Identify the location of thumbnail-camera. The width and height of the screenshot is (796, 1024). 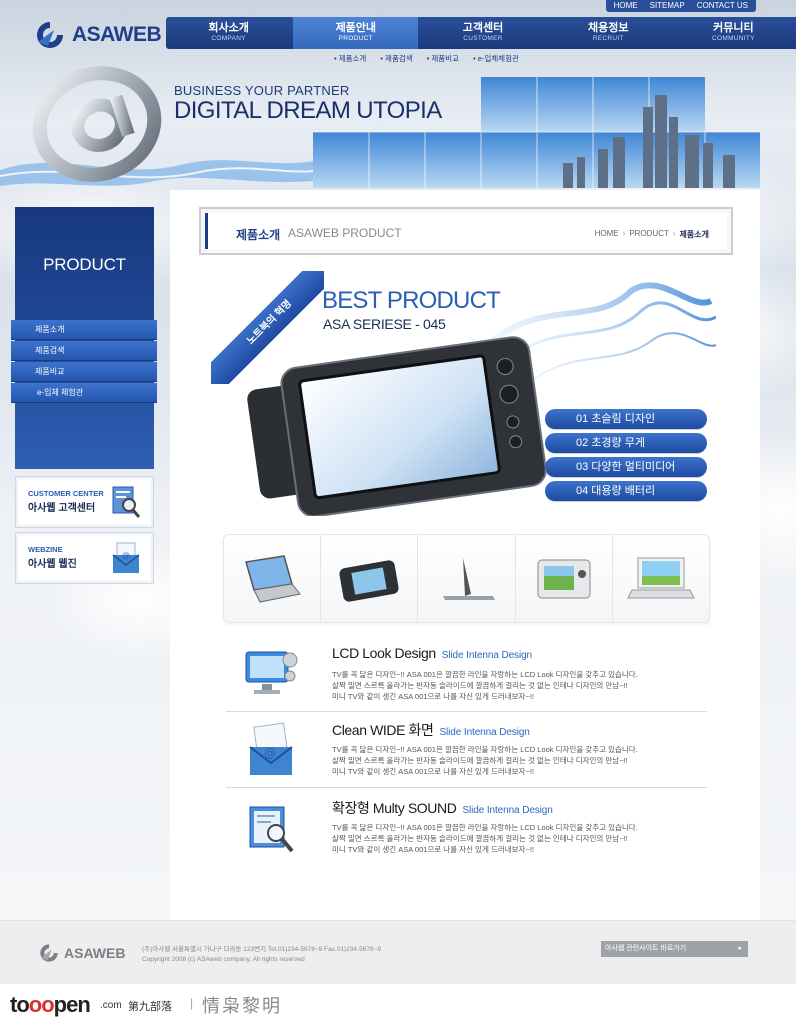
(564, 578).